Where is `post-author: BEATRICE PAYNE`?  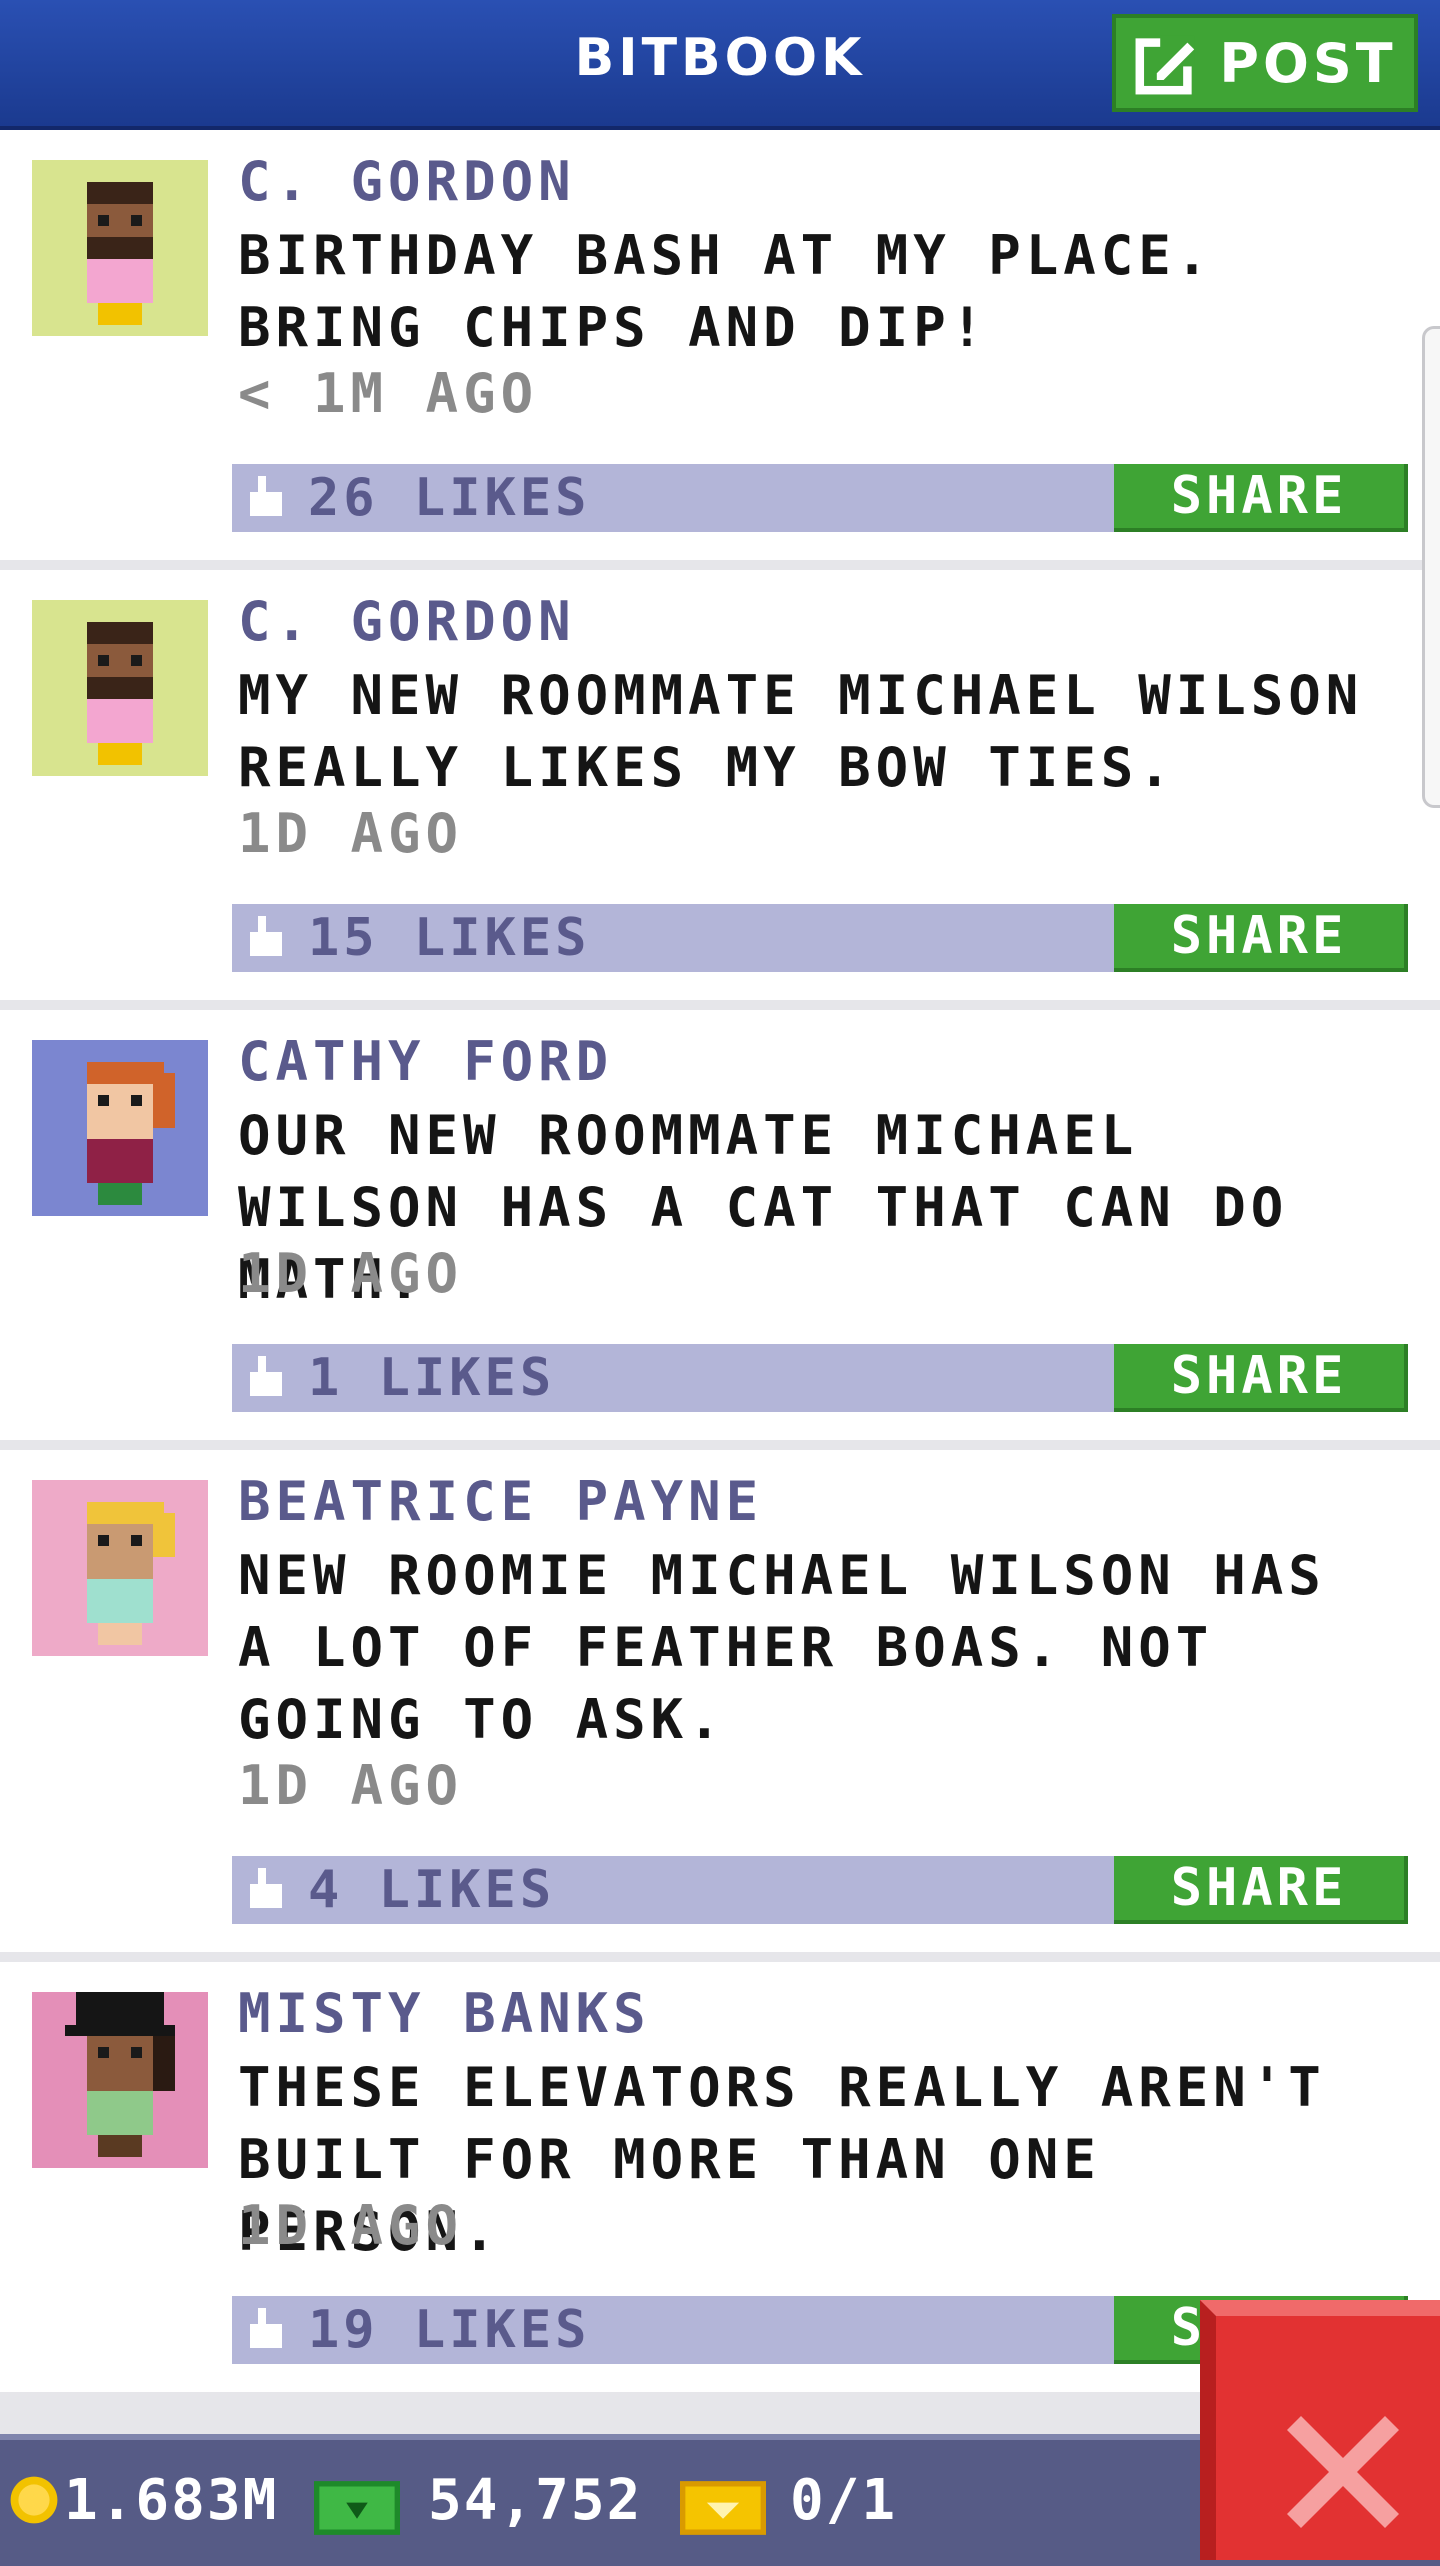 post-author: BEATRICE PAYNE is located at coordinates (500, 1501).